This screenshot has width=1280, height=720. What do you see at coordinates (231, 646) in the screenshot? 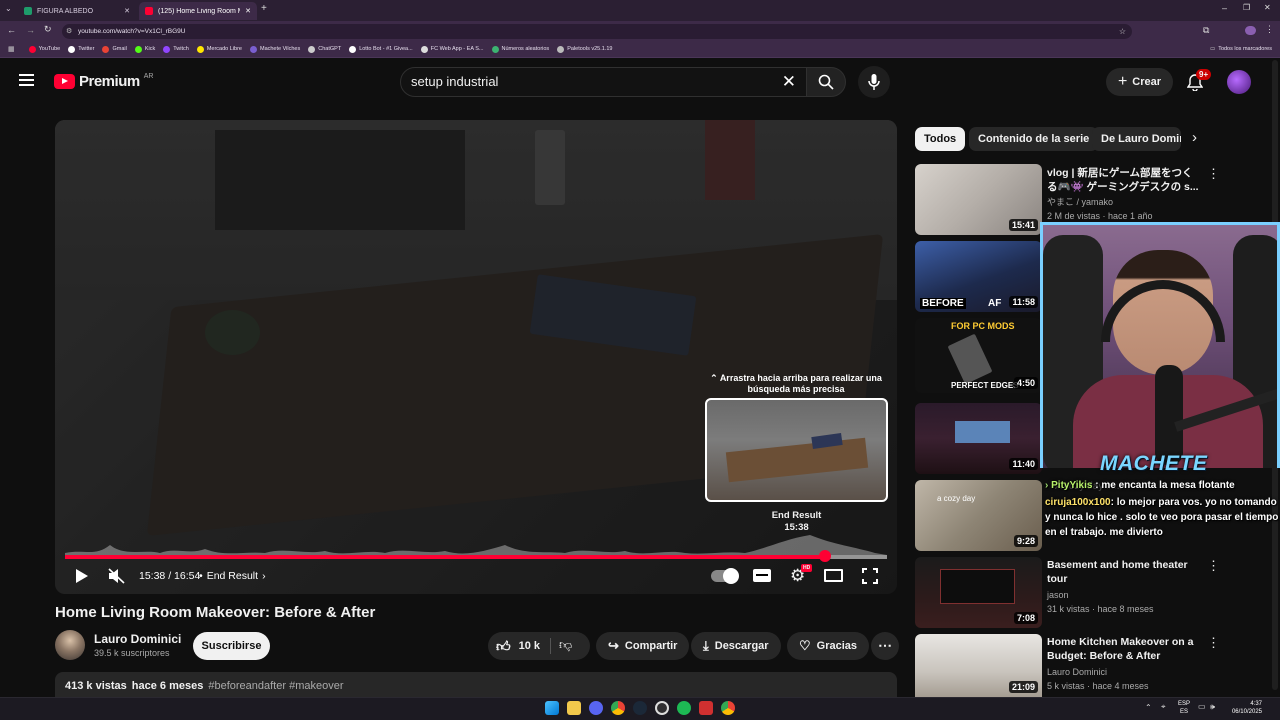
I see `subscribe-button: Suscribirse` at bounding box center [231, 646].